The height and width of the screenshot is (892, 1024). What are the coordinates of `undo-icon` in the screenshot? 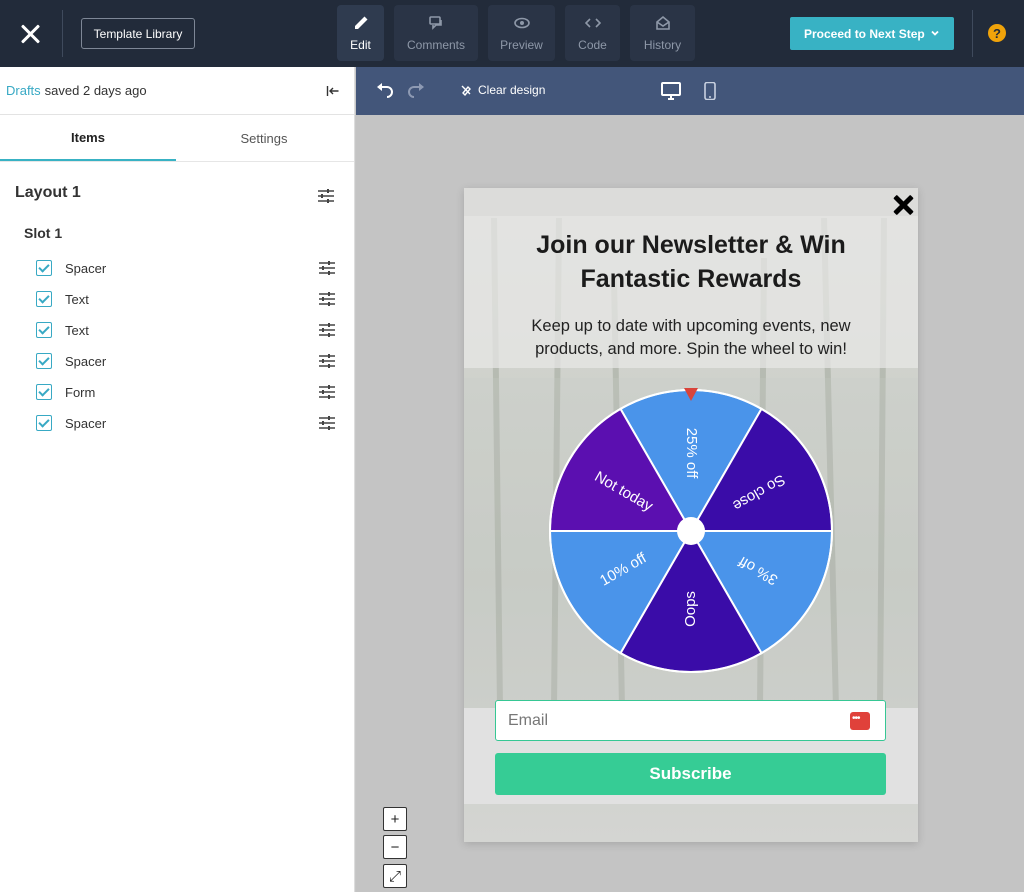 It's located at (384, 91).